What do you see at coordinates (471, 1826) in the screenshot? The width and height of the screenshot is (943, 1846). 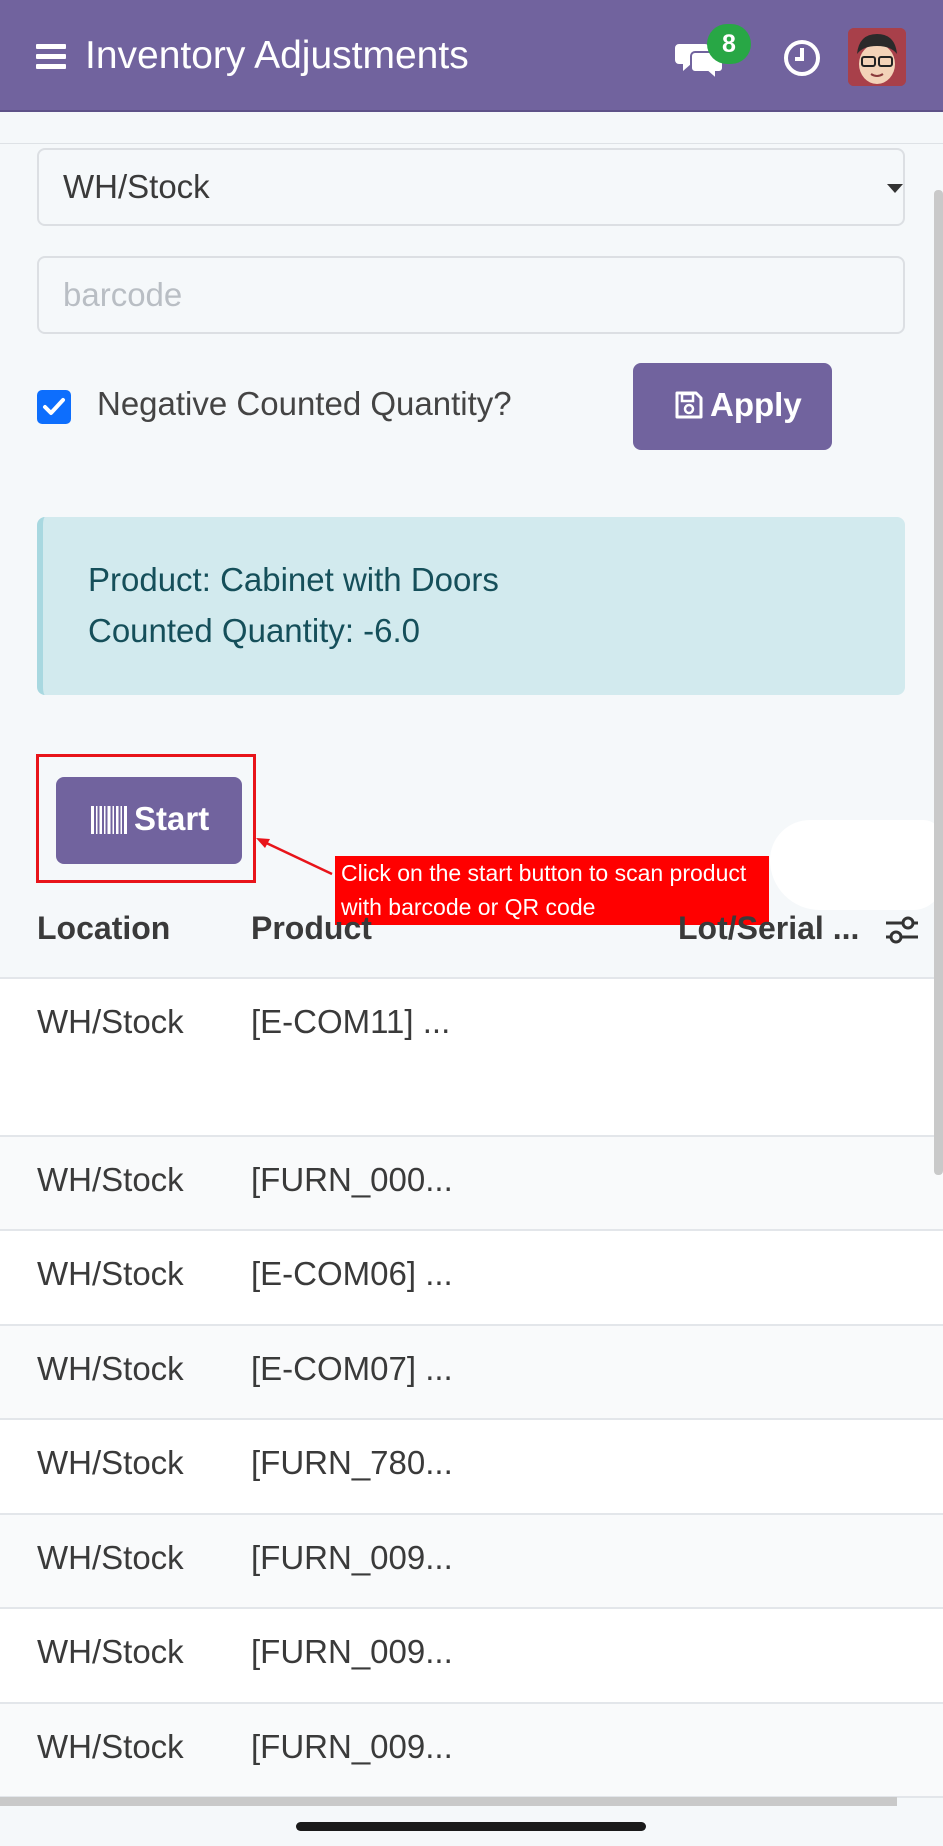 I see `home-indicator` at bounding box center [471, 1826].